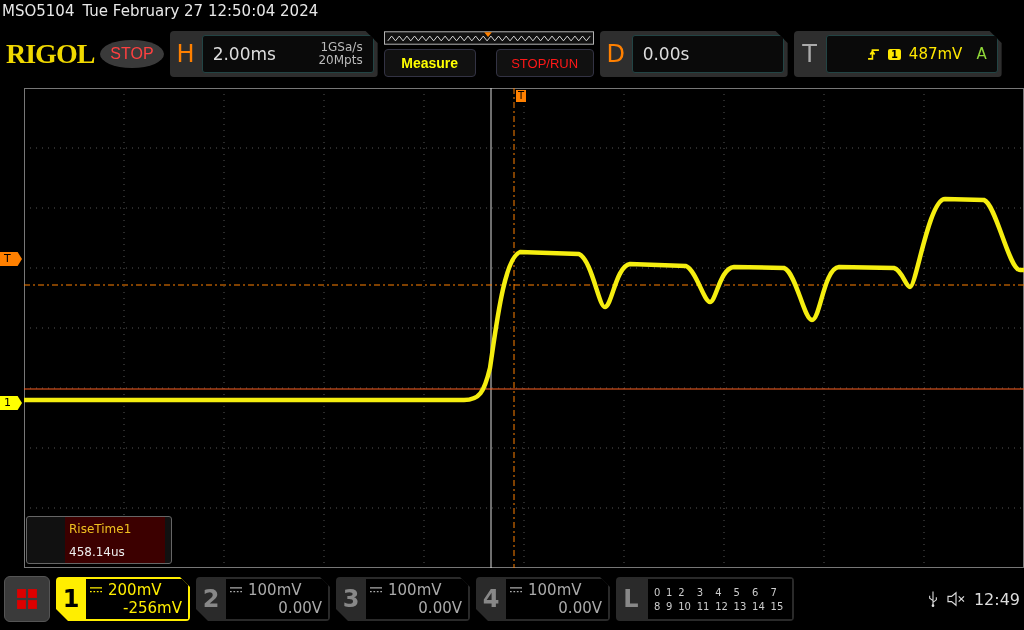  I want to click on logic-bit-label: 14, so click(759, 606).